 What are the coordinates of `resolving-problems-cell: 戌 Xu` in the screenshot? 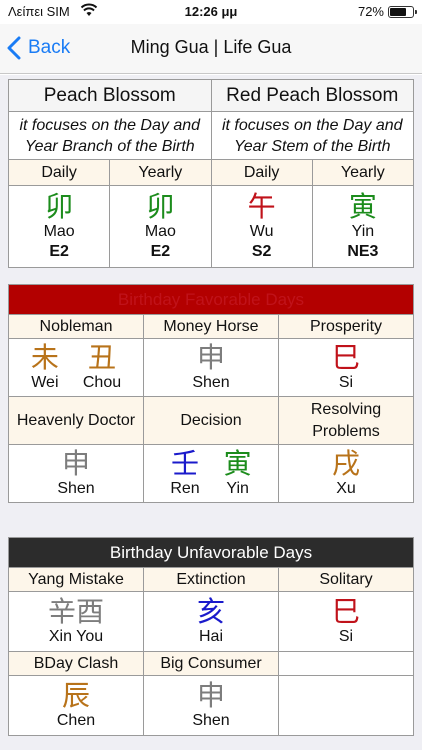 It's located at (346, 473).